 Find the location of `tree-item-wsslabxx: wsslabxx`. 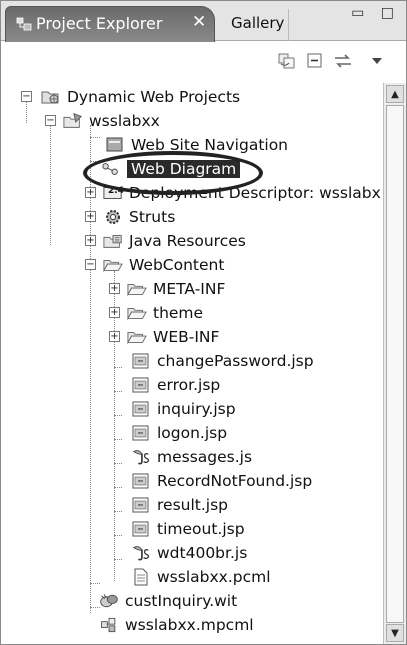

tree-item-wsslabxx: wsslabxx is located at coordinates (111, 121).